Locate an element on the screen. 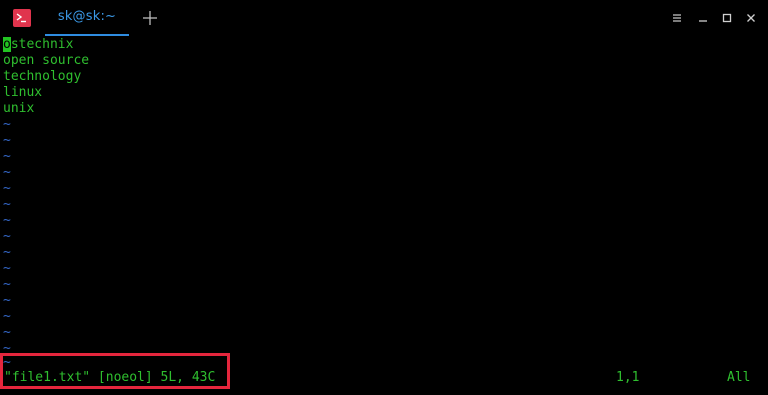 This screenshot has width=768, height=395. hamburger-menu-icon is located at coordinates (677, 17).